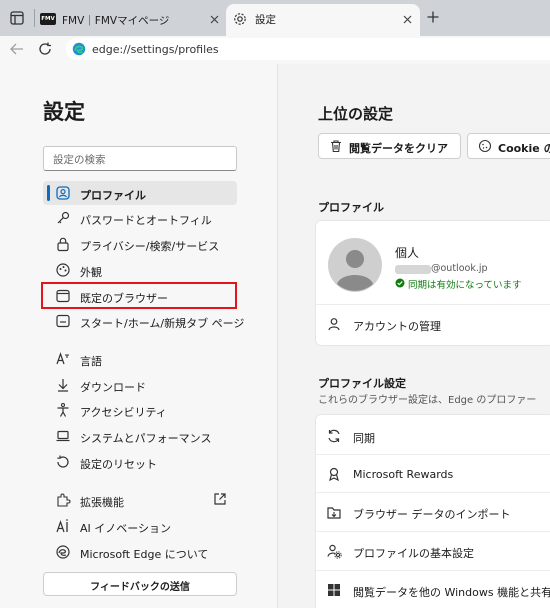 This screenshot has height=608, width=550. Describe the element at coordinates (413, 553) in the screenshot. I see `row-label: プロファイルの基本設定` at that location.